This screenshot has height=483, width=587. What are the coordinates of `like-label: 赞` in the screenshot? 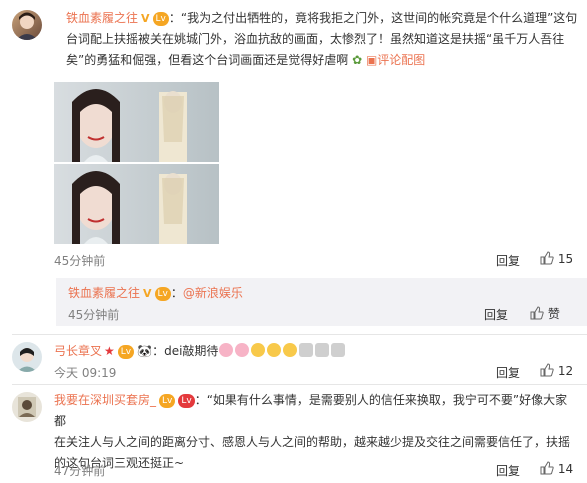 It's located at (553, 314).